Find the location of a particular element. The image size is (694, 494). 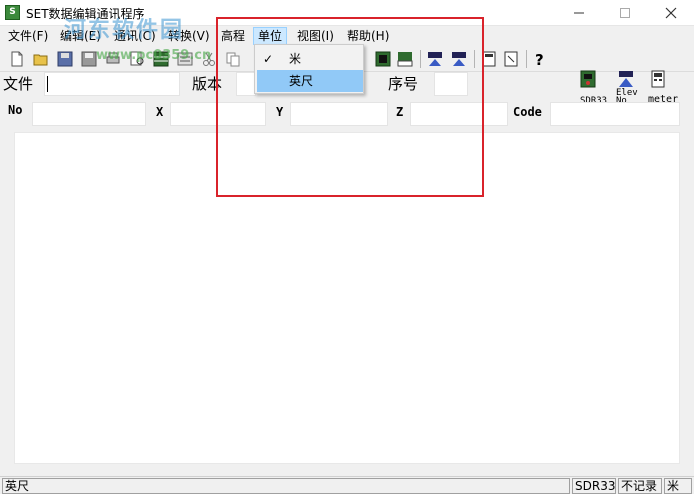

minimize-button is located at coordinates (579, 13).